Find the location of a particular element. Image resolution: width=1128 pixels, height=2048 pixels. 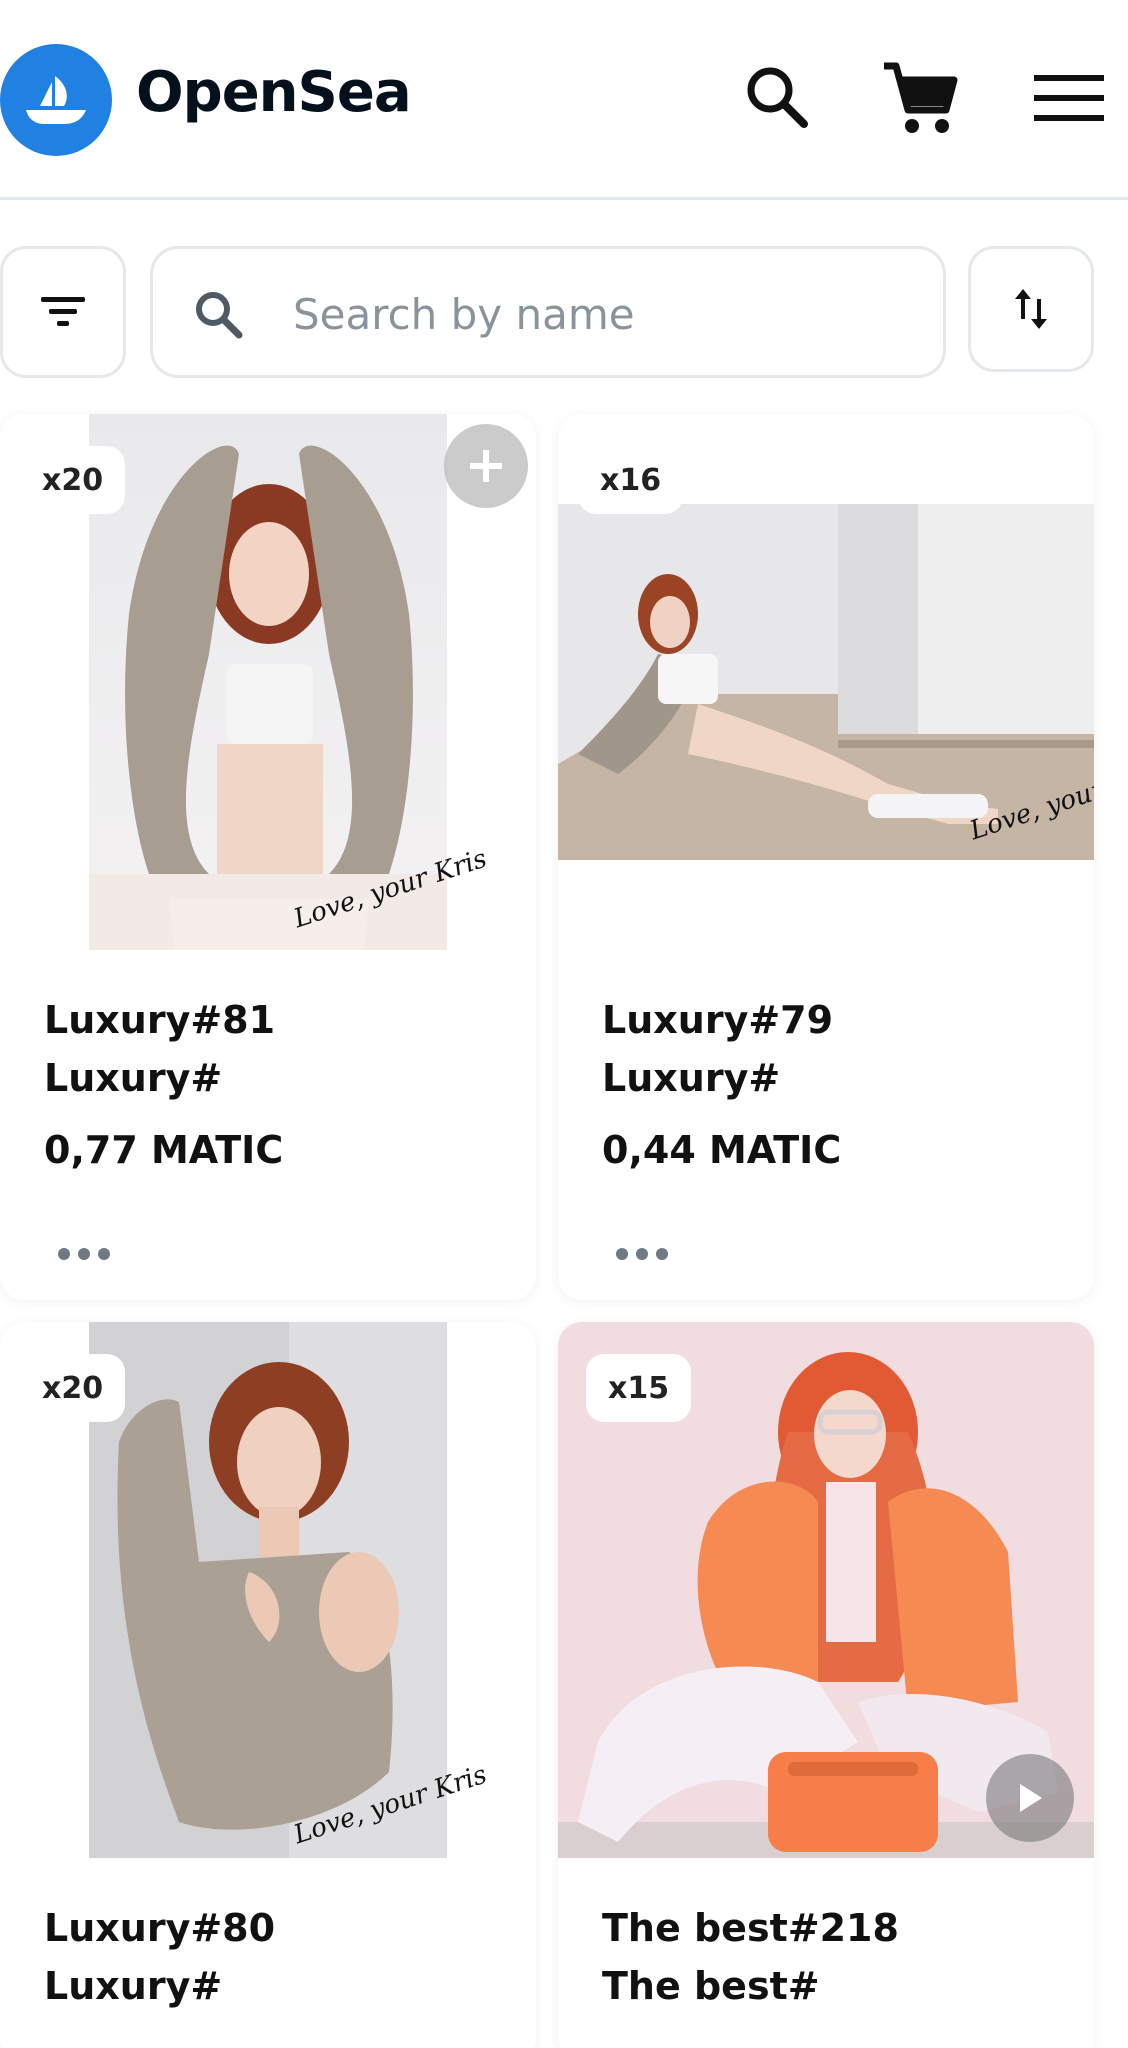

nft-name: Luxury#79 is located at coordinates (717, 1020).